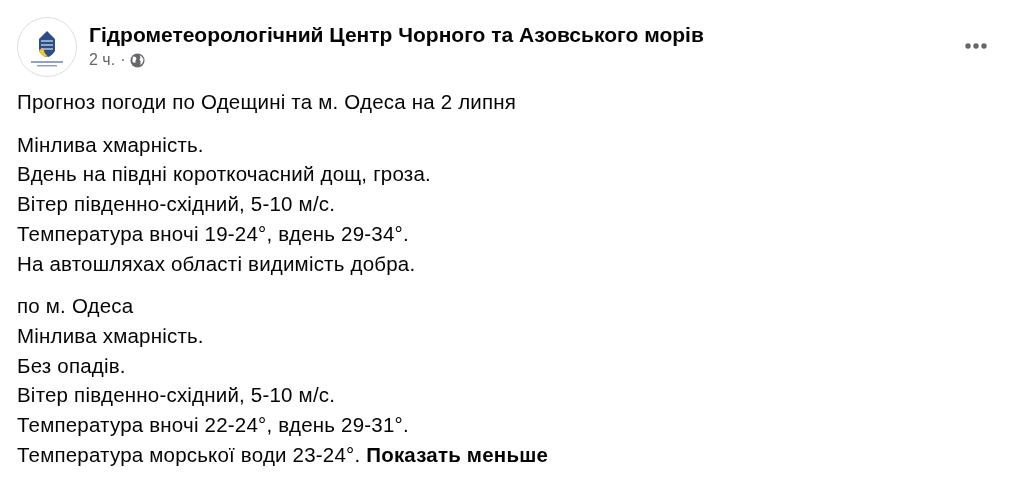 This screenshot has width=1009, height=486. I want to click on globe-icon, so click(138, 60).